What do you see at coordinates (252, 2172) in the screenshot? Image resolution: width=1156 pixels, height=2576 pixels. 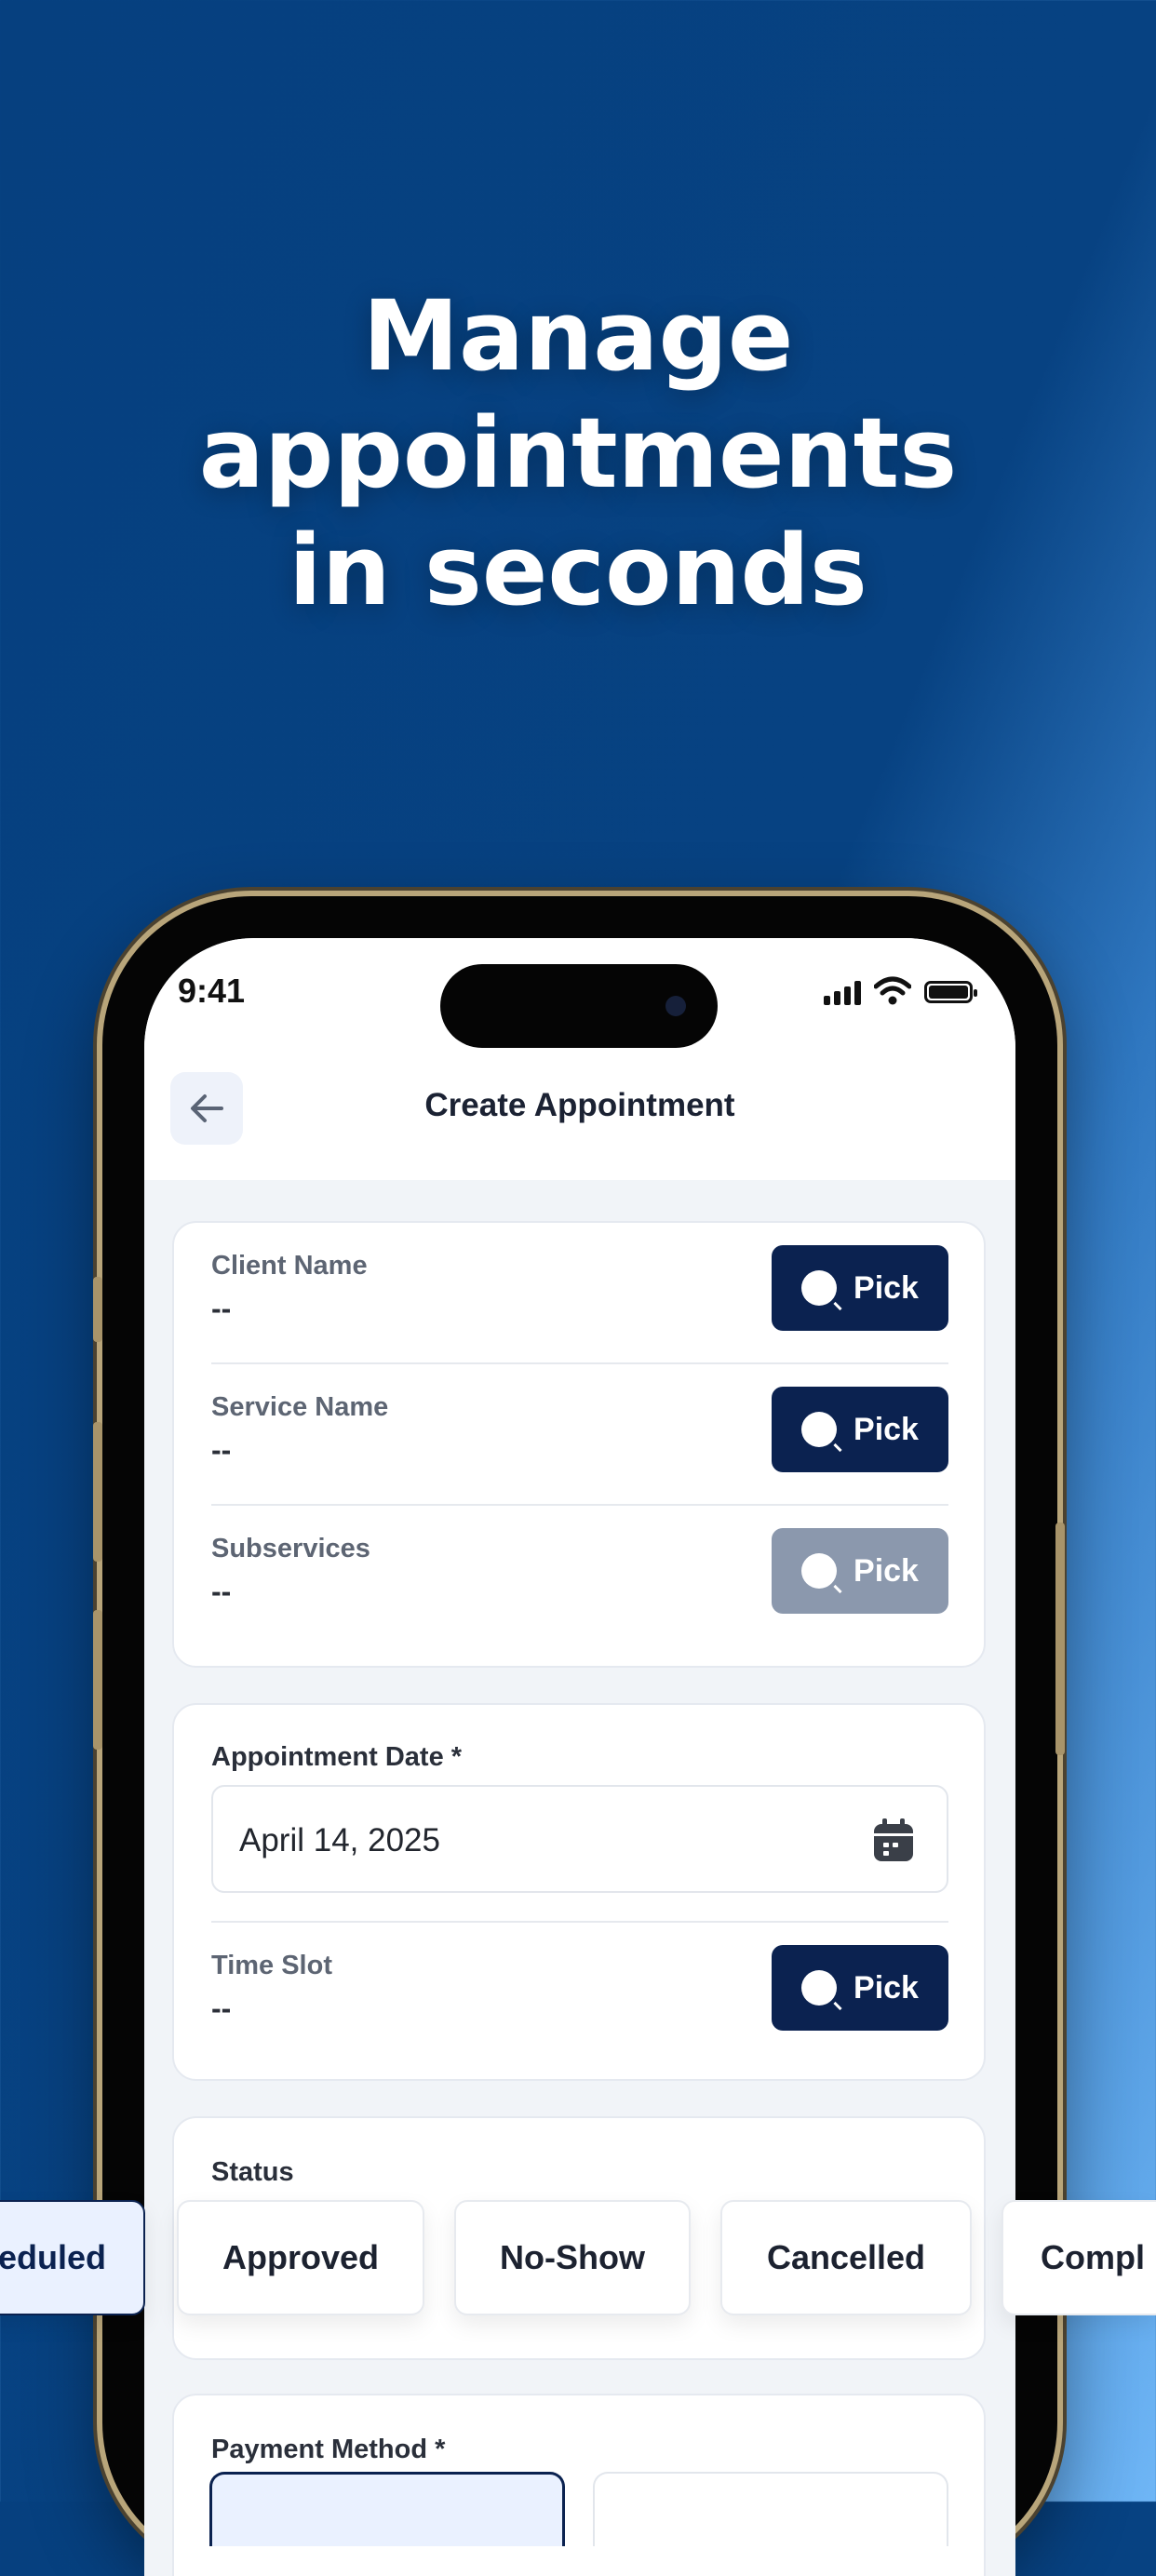 I see `status-label: Status` at bounding box center [252, 2172].